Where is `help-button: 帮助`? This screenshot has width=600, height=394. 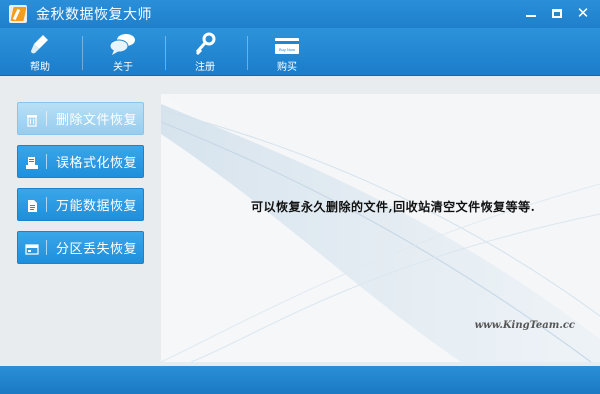 help-button: 帮助 is located at coordinates (40, 52).